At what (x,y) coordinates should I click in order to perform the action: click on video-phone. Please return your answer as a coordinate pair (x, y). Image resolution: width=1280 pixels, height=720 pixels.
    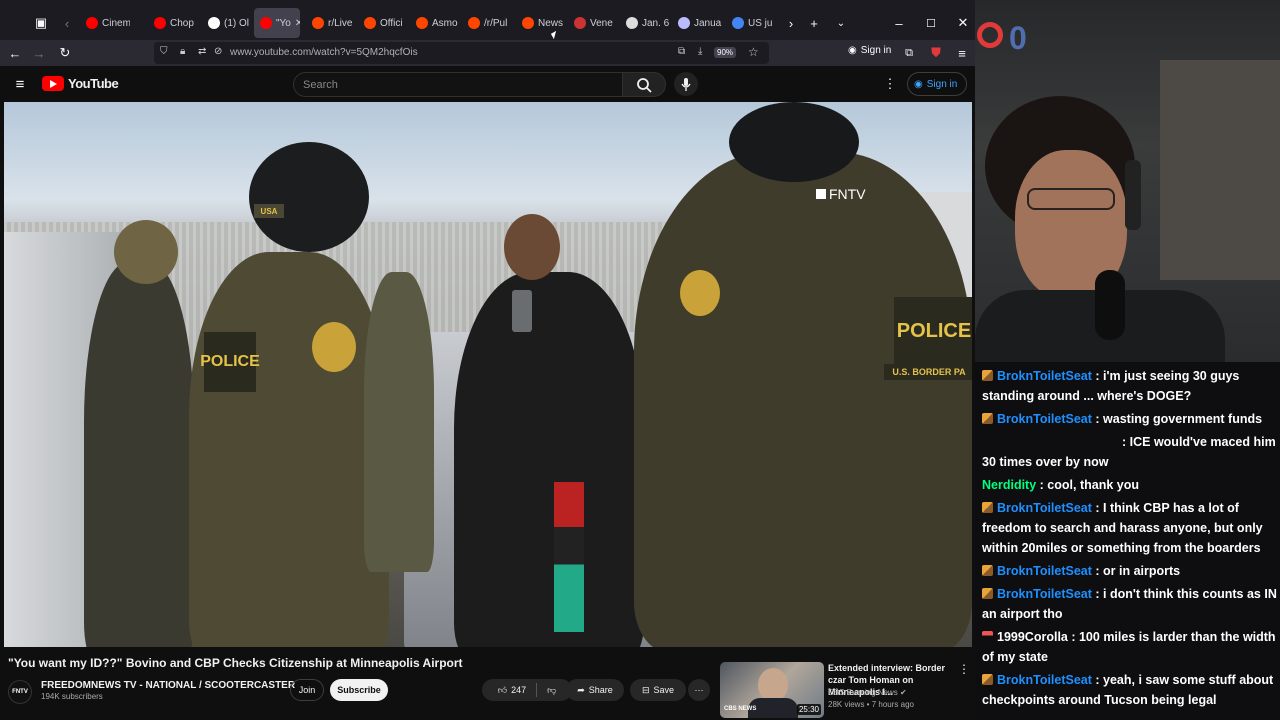
    Looking at the image, I should click on (522, 311).